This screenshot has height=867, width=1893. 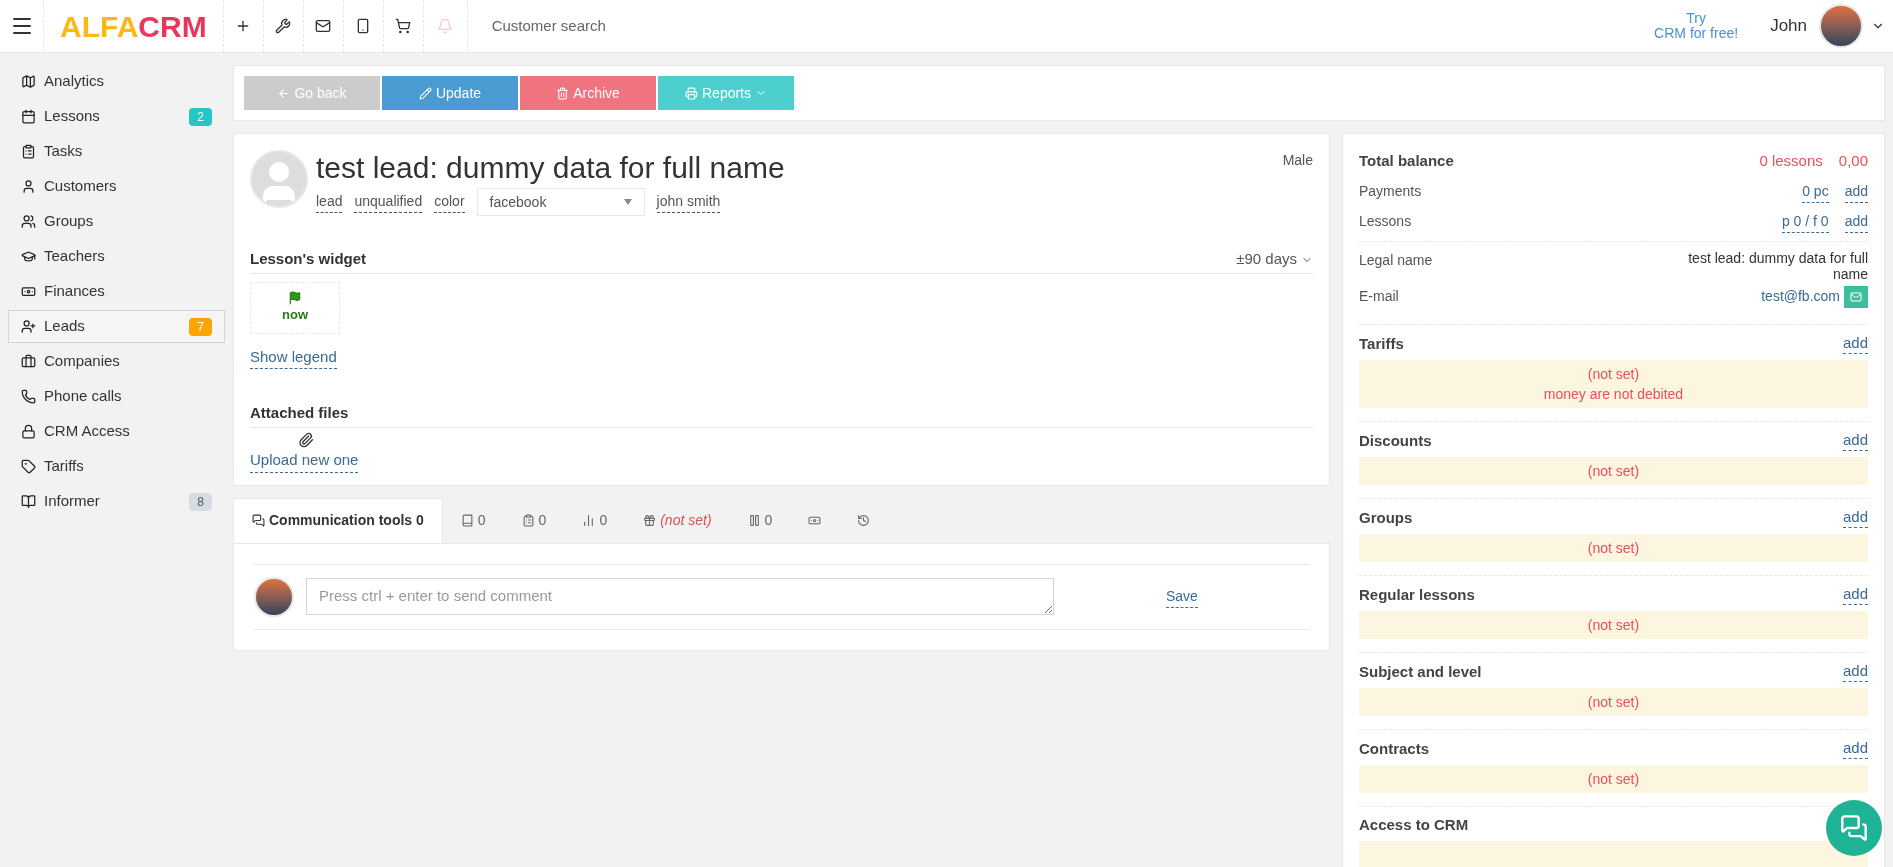 What do you see at coordinates (295, 297) in the screenshot?
I see `flag-icon` at bounding box center [295, 297].